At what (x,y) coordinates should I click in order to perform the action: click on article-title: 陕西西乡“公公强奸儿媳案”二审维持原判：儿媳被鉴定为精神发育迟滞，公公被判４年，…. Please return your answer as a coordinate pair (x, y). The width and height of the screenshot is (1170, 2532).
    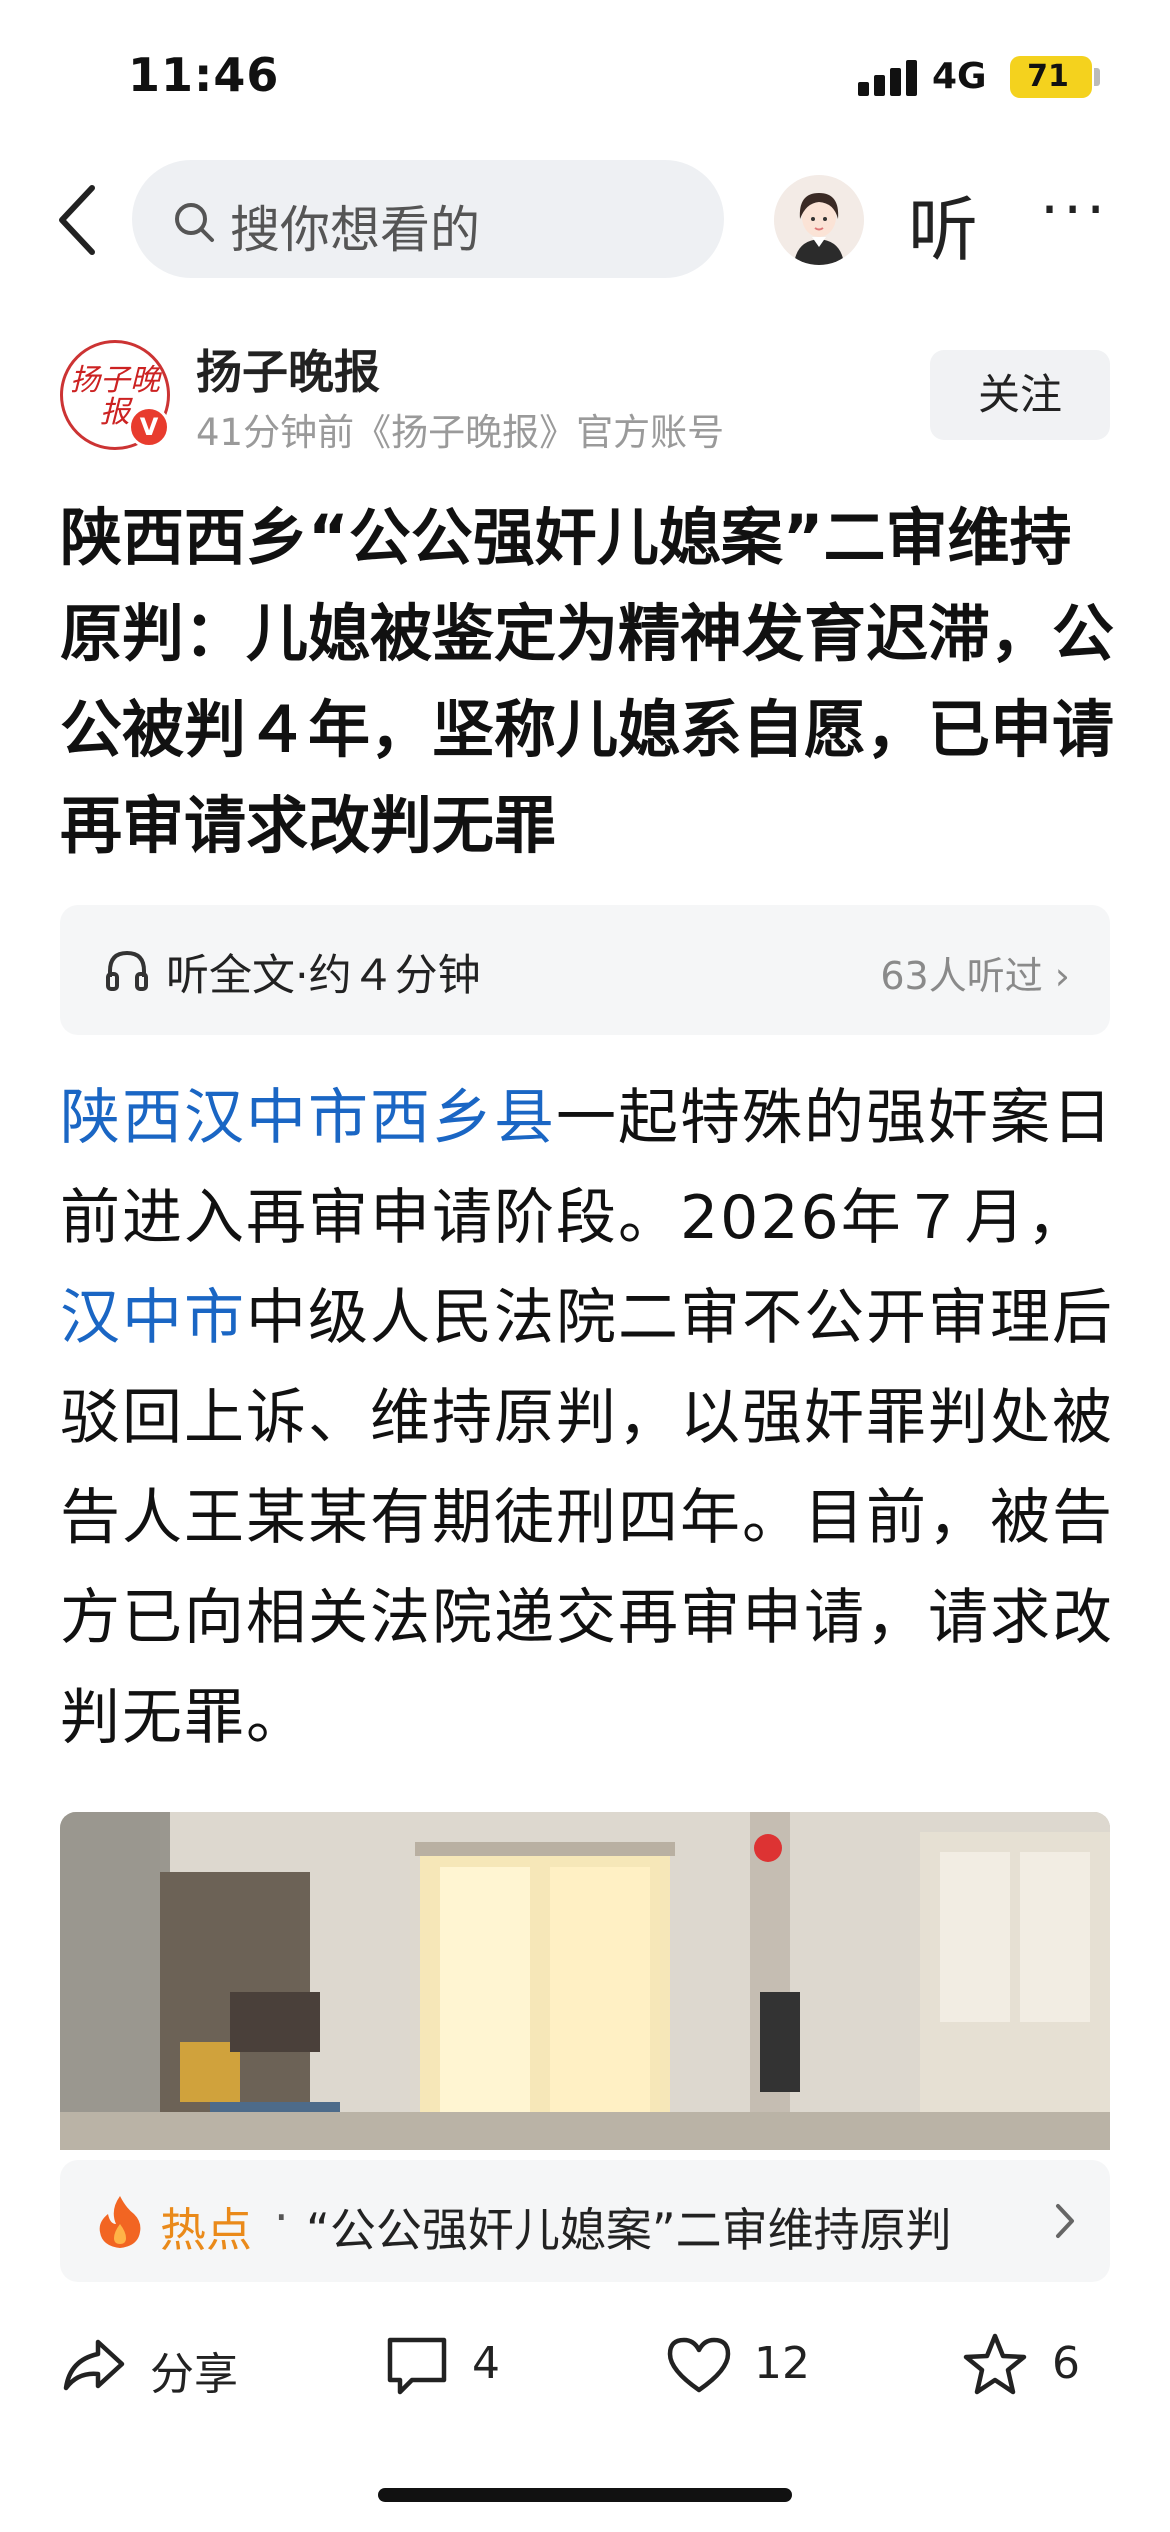
    Looking at the image, I should click on (587, 681).